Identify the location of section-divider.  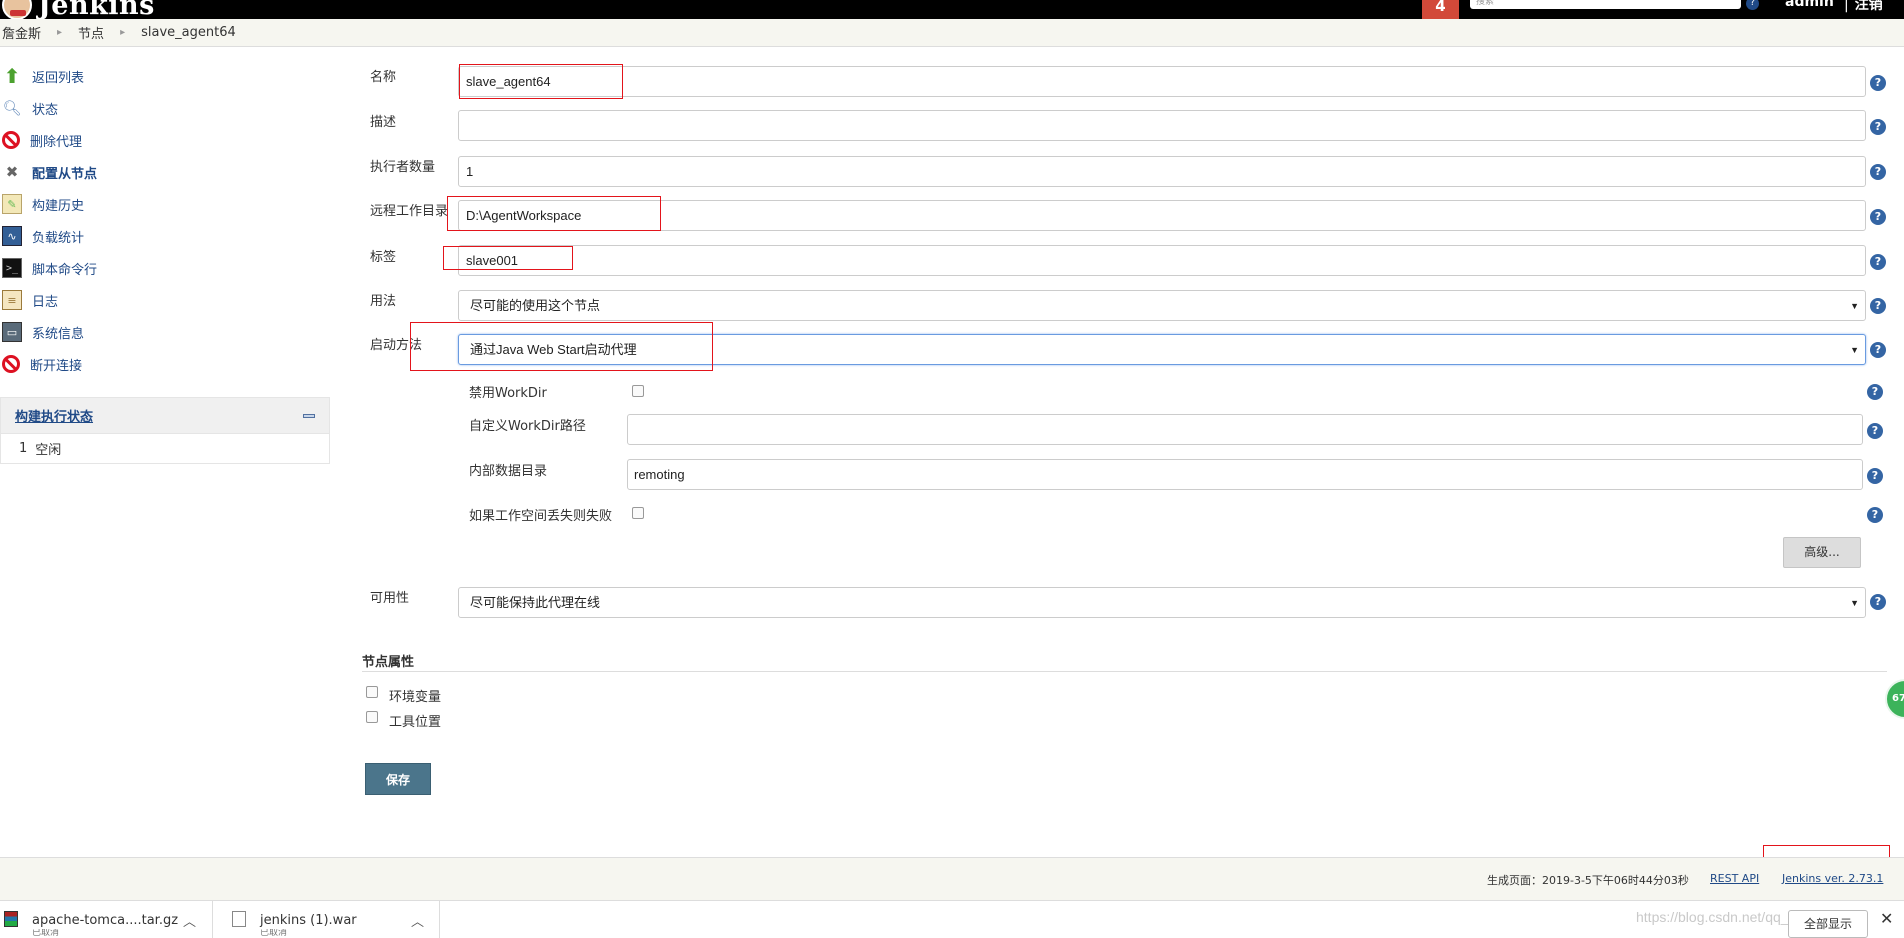
(1124, 671).